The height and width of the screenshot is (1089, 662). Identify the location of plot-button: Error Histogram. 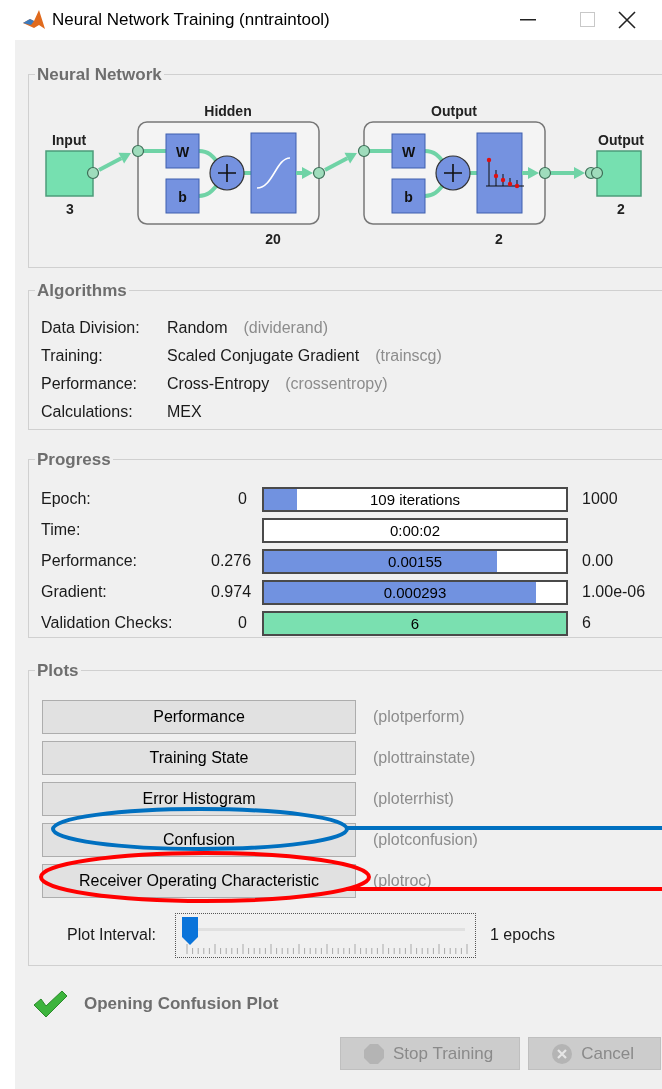
(199, 798).